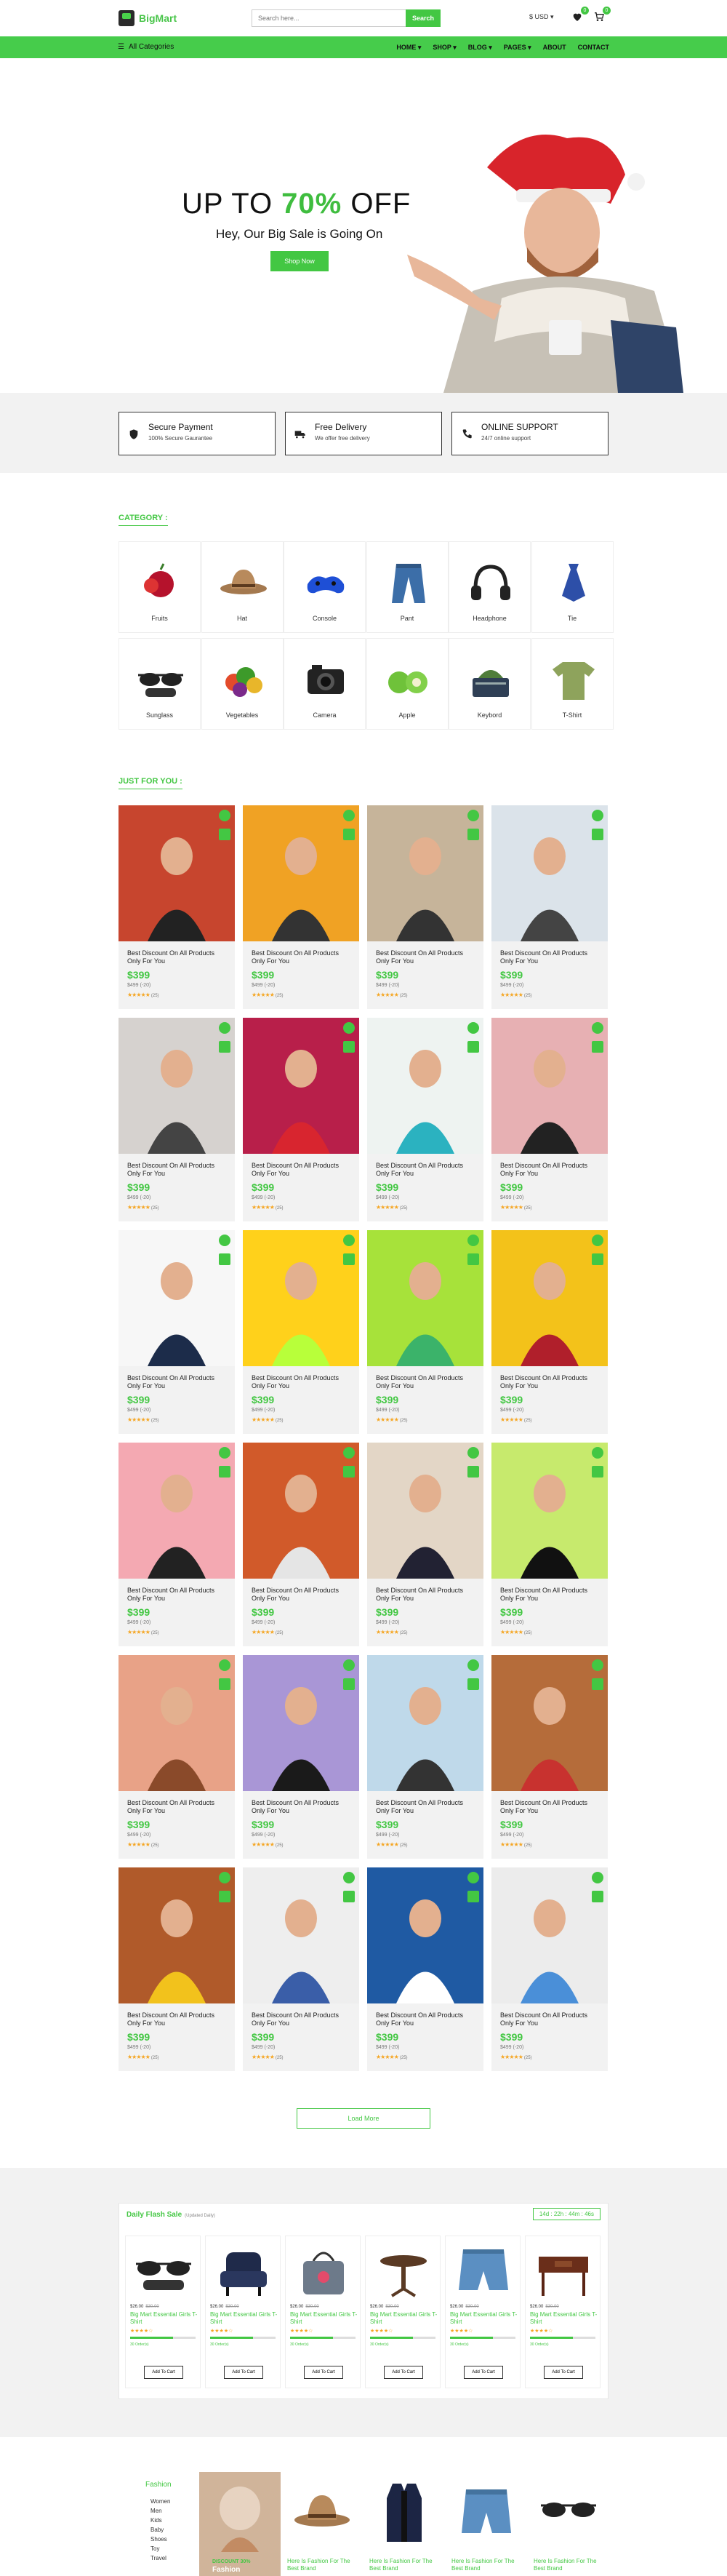  What do you see at coordinates (325, 684) in the screenshot?
I see `category-tile: Camera` at bounding box center [325, 684].